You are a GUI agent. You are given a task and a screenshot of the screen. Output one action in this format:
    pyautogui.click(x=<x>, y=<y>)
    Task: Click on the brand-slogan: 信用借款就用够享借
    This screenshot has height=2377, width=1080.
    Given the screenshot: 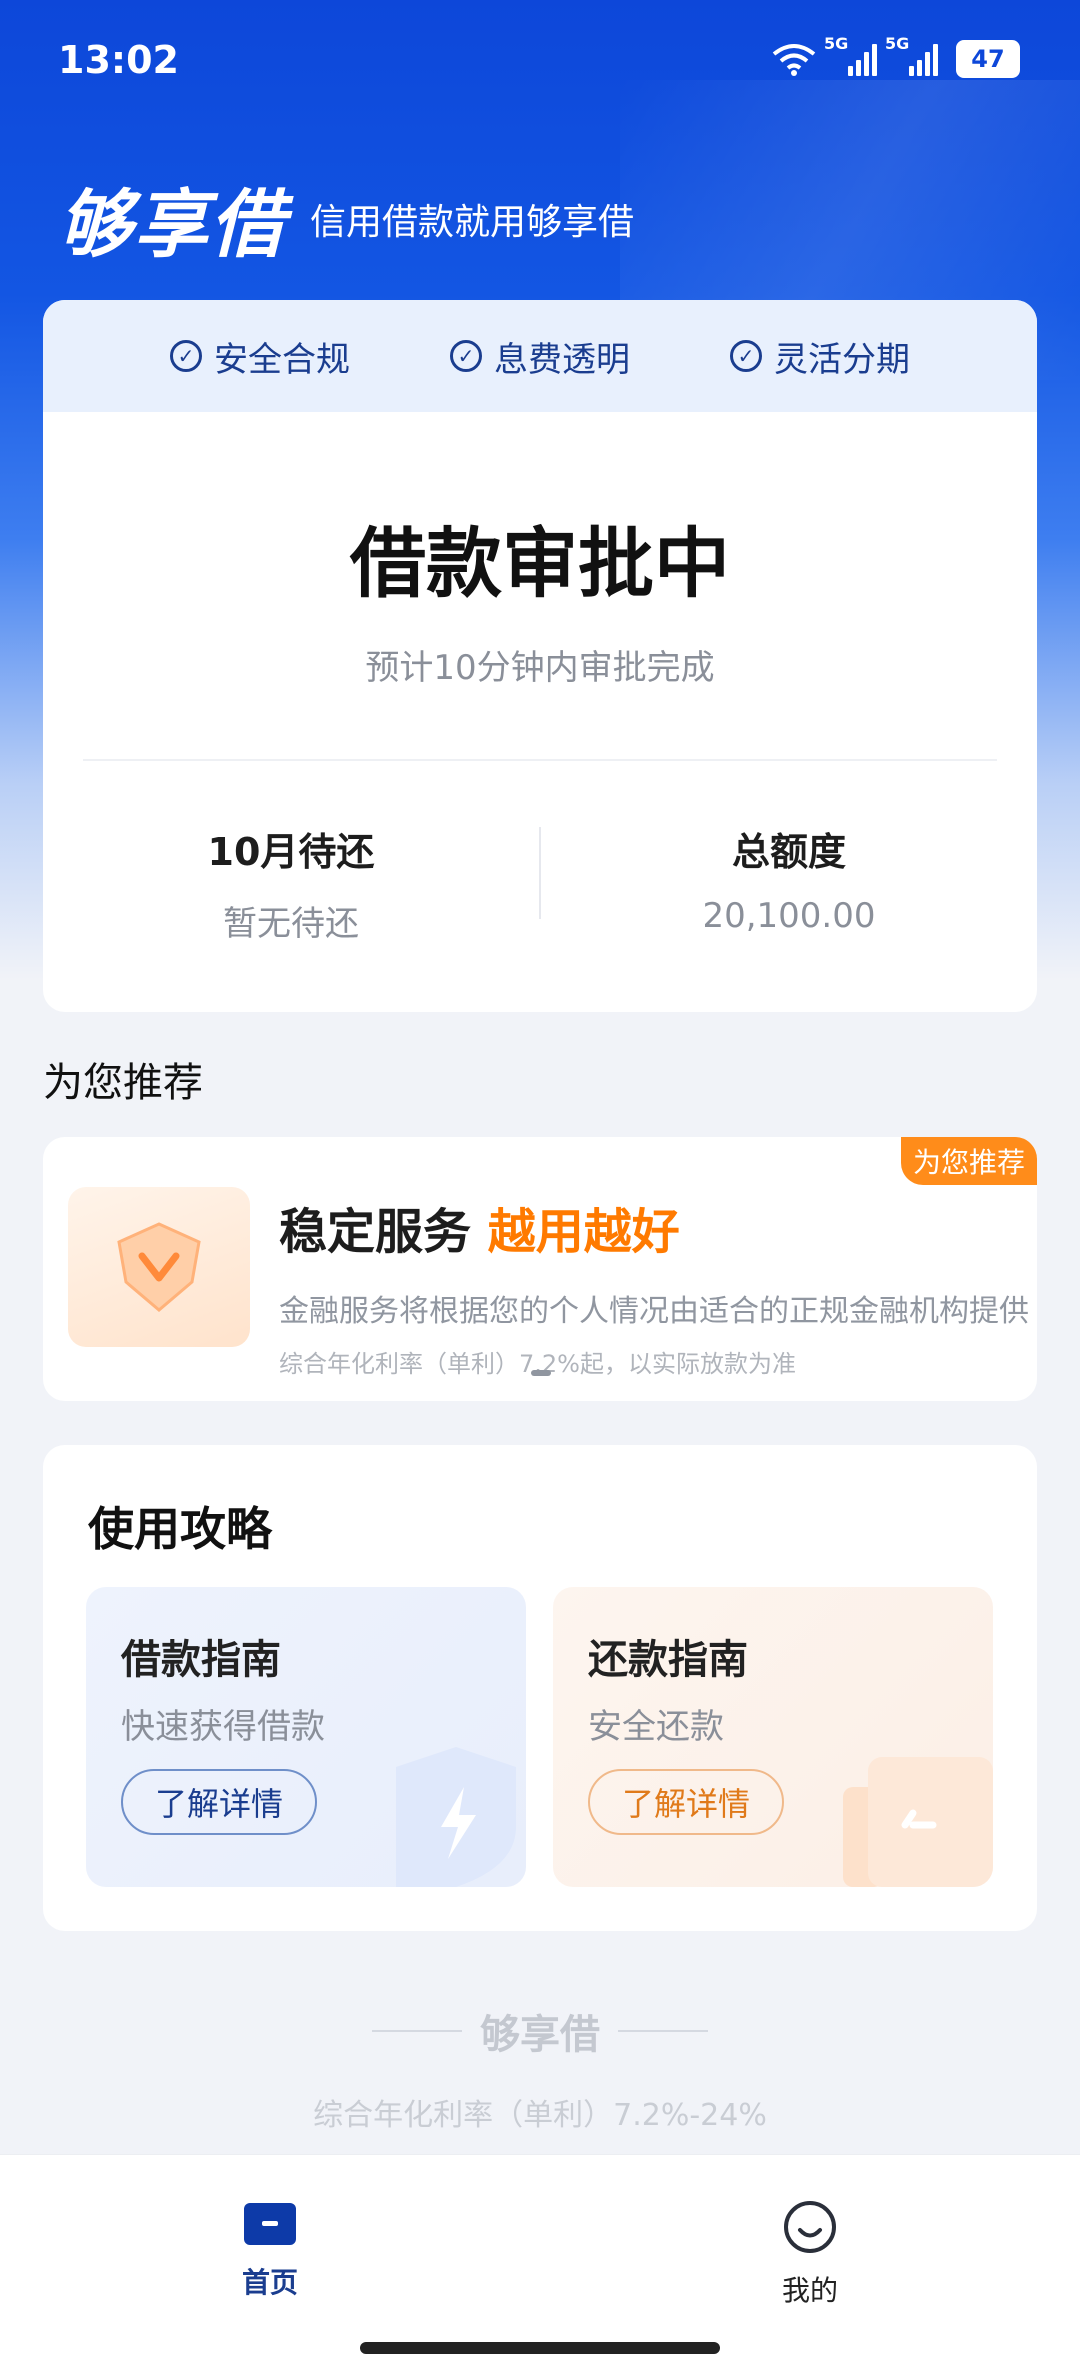 What is the action you would take?
    pyautogui.click(x=472, y=222)
    